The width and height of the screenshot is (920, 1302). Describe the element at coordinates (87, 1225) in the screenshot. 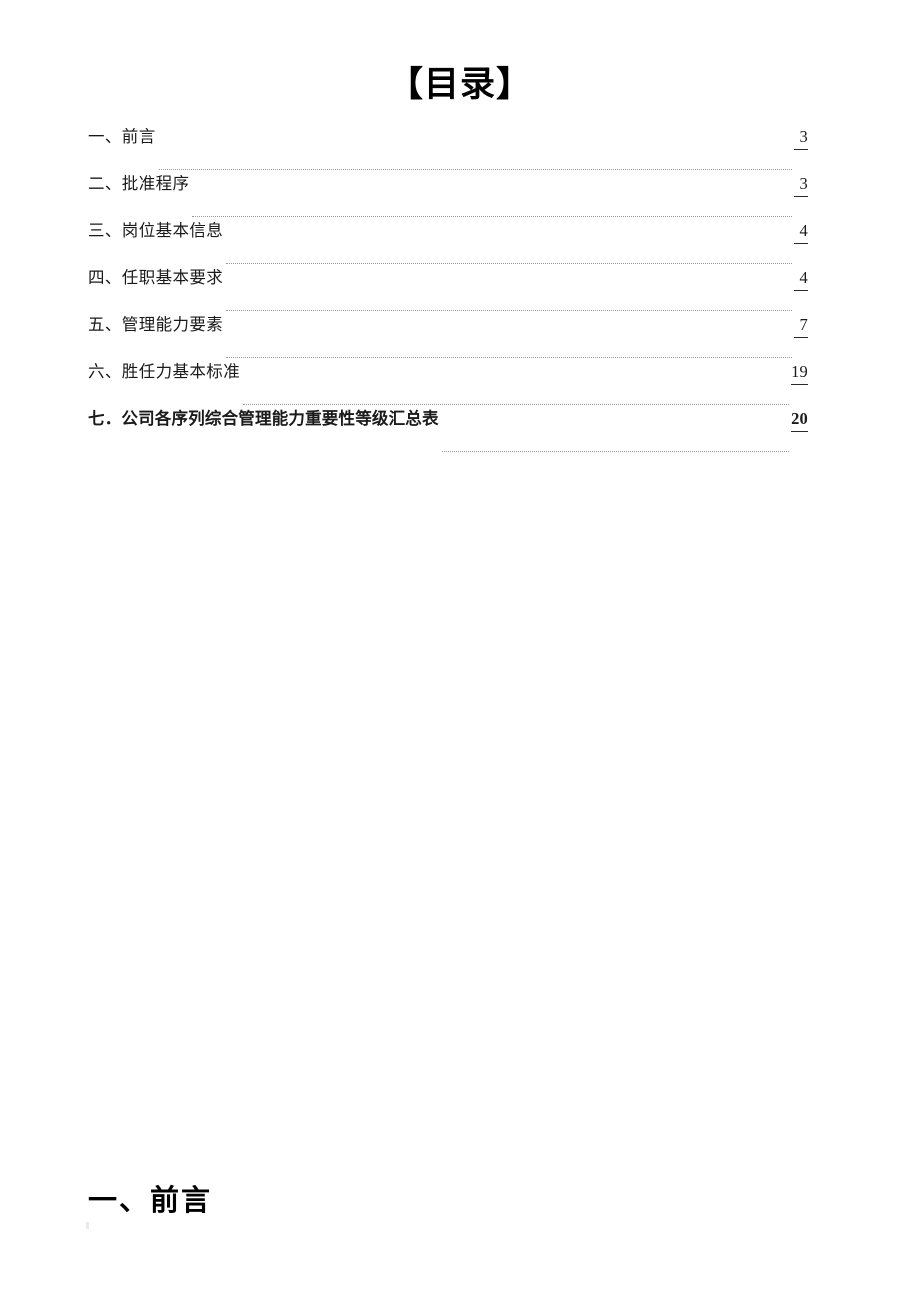

I see `scan-artifact-speck` at that location.